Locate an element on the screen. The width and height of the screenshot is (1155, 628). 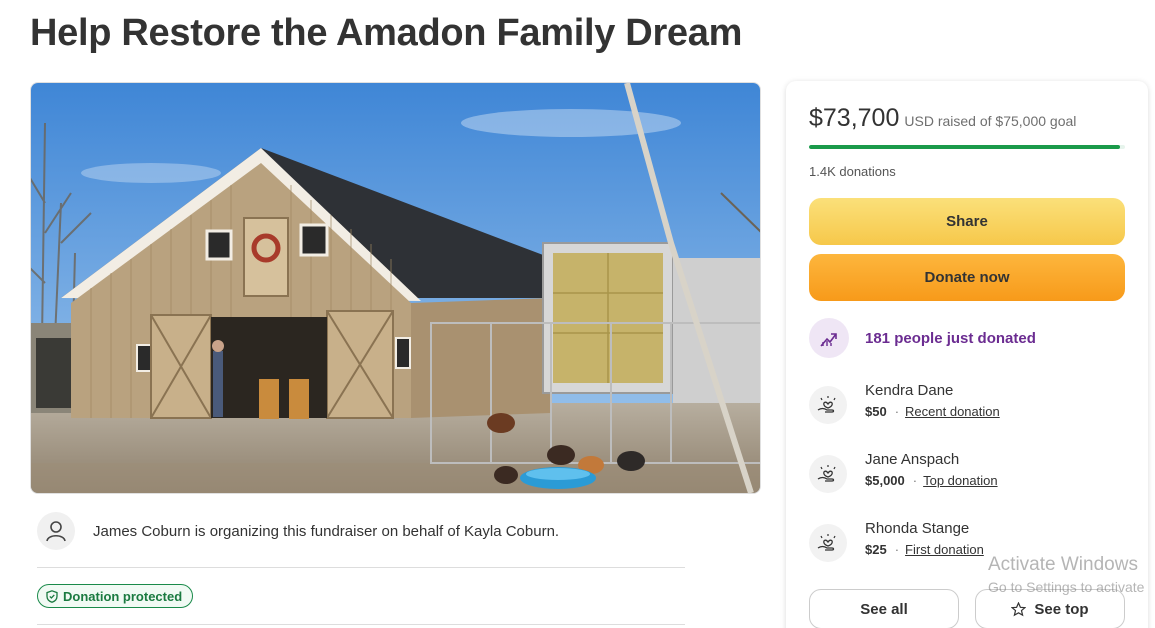
donations-count: 1.4K donations is located at coordinates (852, 171).